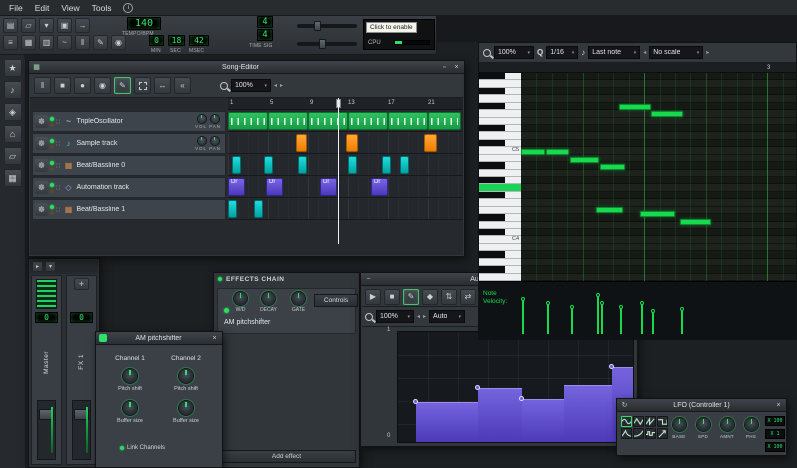  I want to click on volume-knob, so click(201, 140).